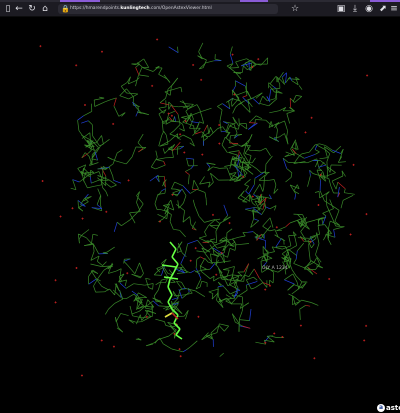  I want to click on share-icon: ⬈, so click(383, 9).